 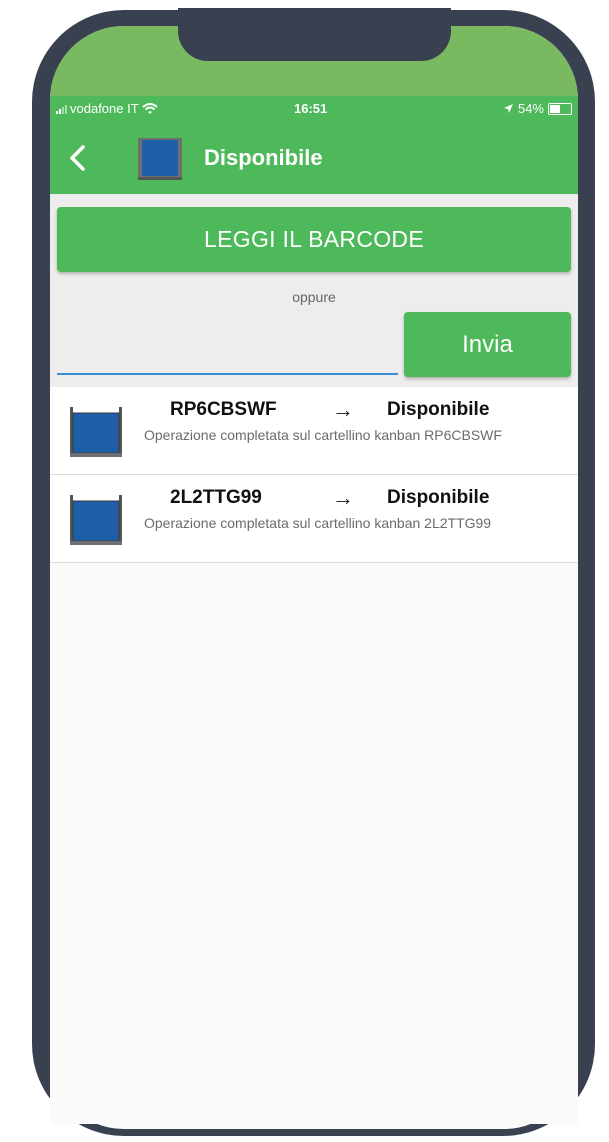 I want to click on battery-info: 54%, so click(x=537, y=108).